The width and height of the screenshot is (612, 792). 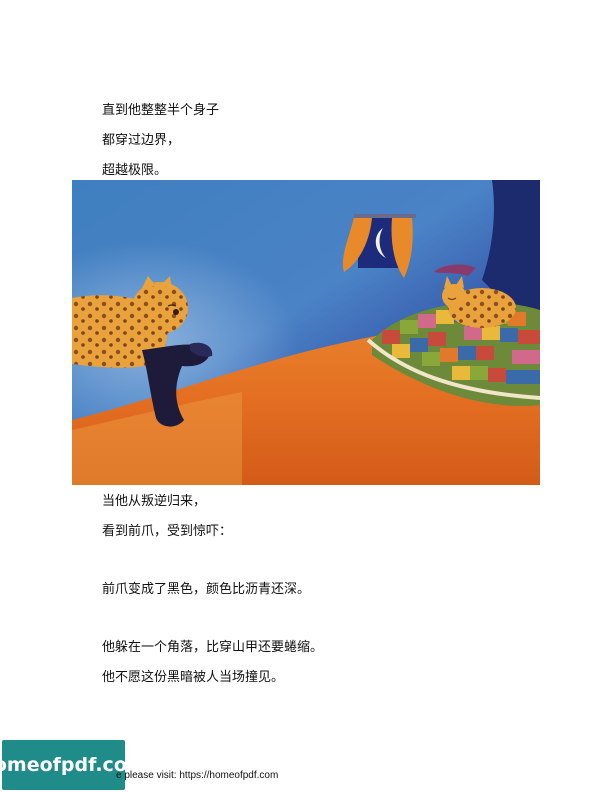 What do you see at coordinates (193, 677) in the screenshot?
I see `story-line-8: 他不愿这份黑暗被人当场撞见。` at bounding box center [193, 677].